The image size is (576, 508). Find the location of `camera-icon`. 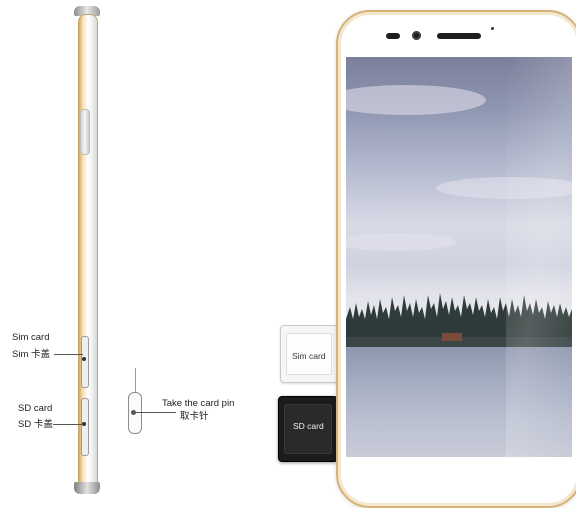

camera-icon is located at coordinates (416, 35).